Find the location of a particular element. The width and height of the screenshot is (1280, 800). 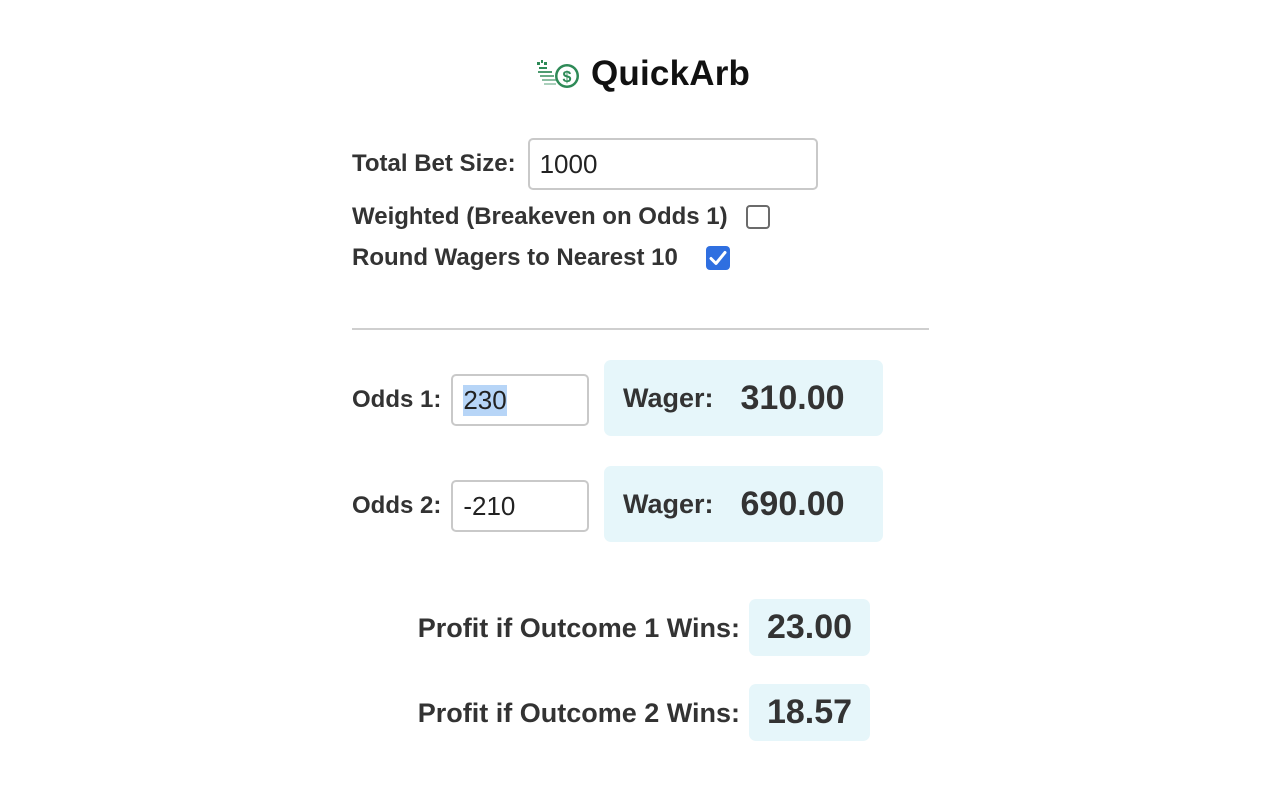

wager-1-label: Wager: is located at coordinates (668, 397).